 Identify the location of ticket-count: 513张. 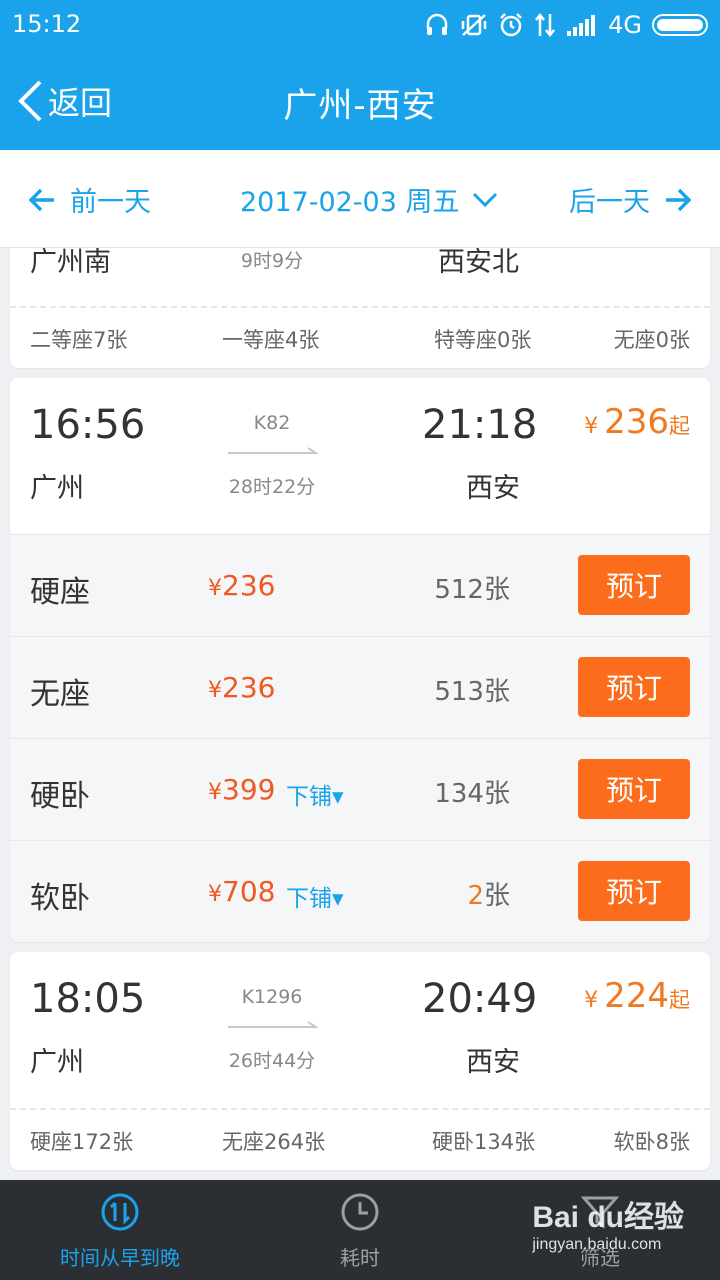
(472, 692).